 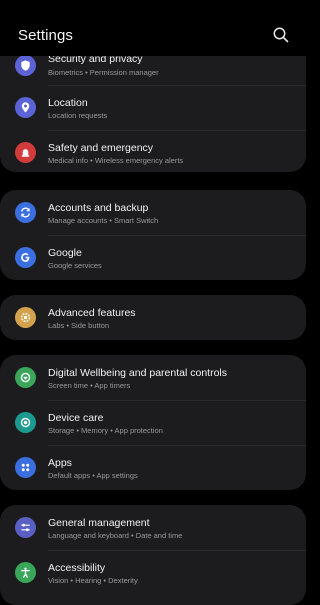 I want to click on google-icon, so click(x=25, y=257).